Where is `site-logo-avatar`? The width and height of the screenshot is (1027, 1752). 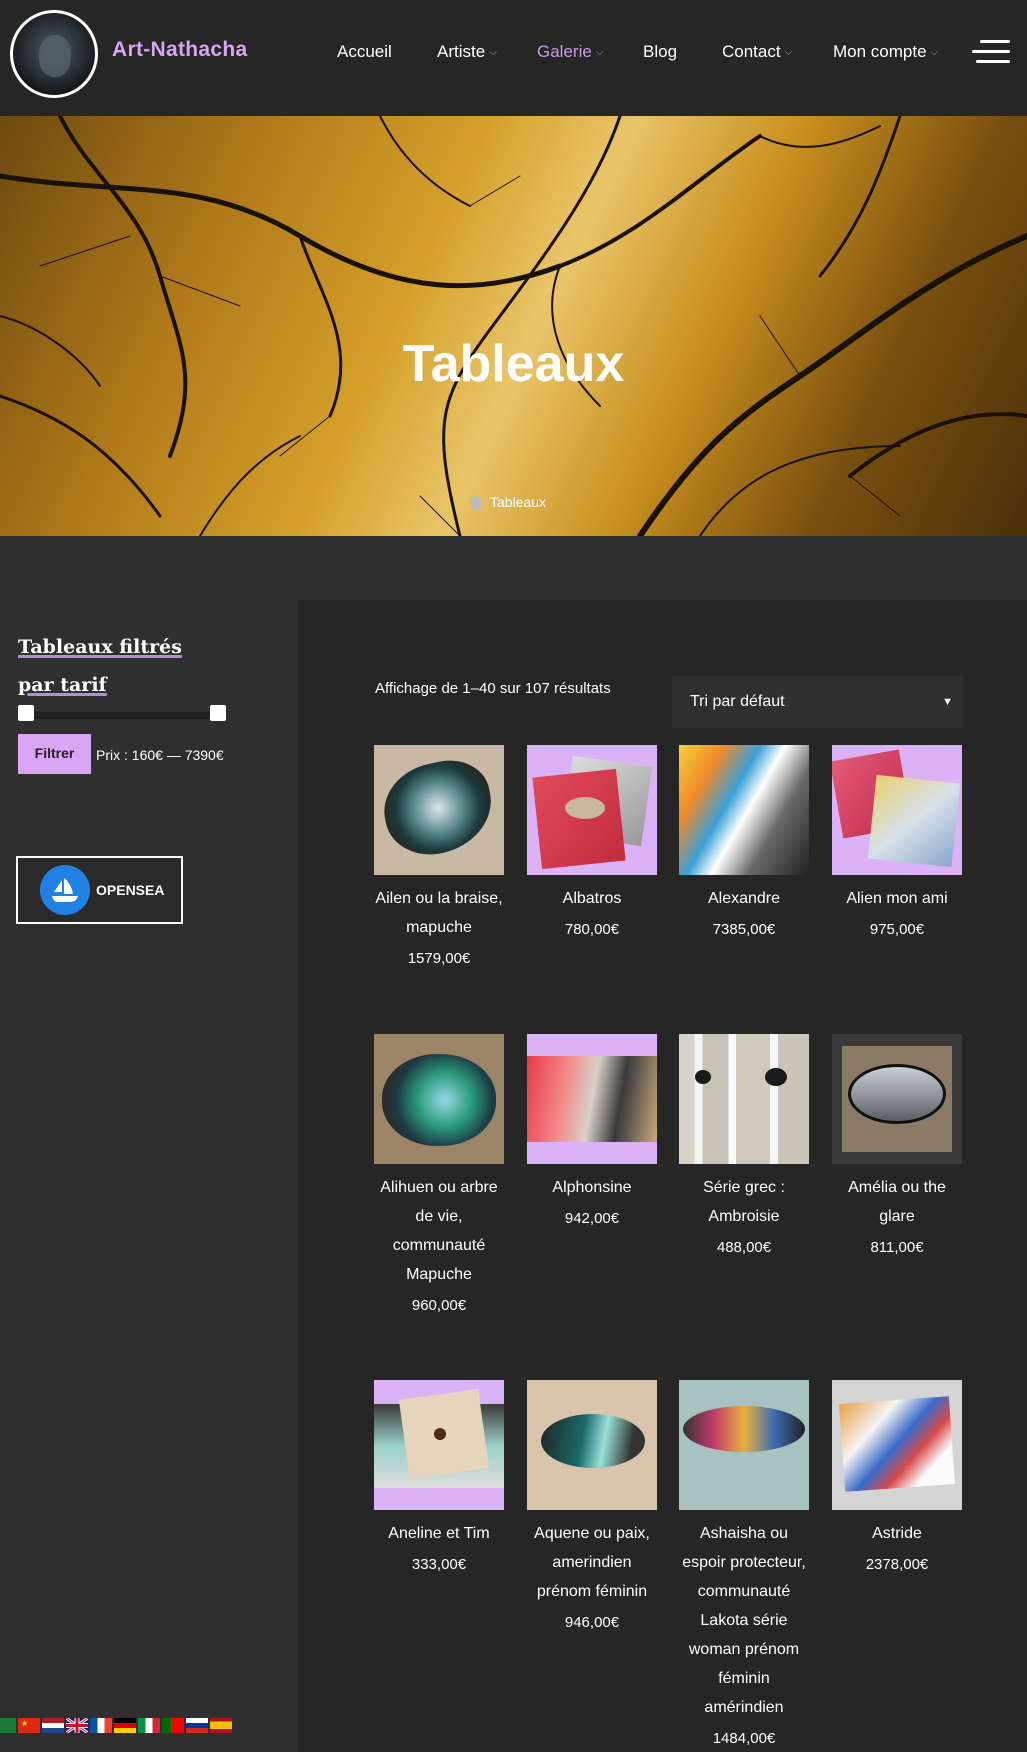
site-logo-avatar is located at coordinates (54, 54).